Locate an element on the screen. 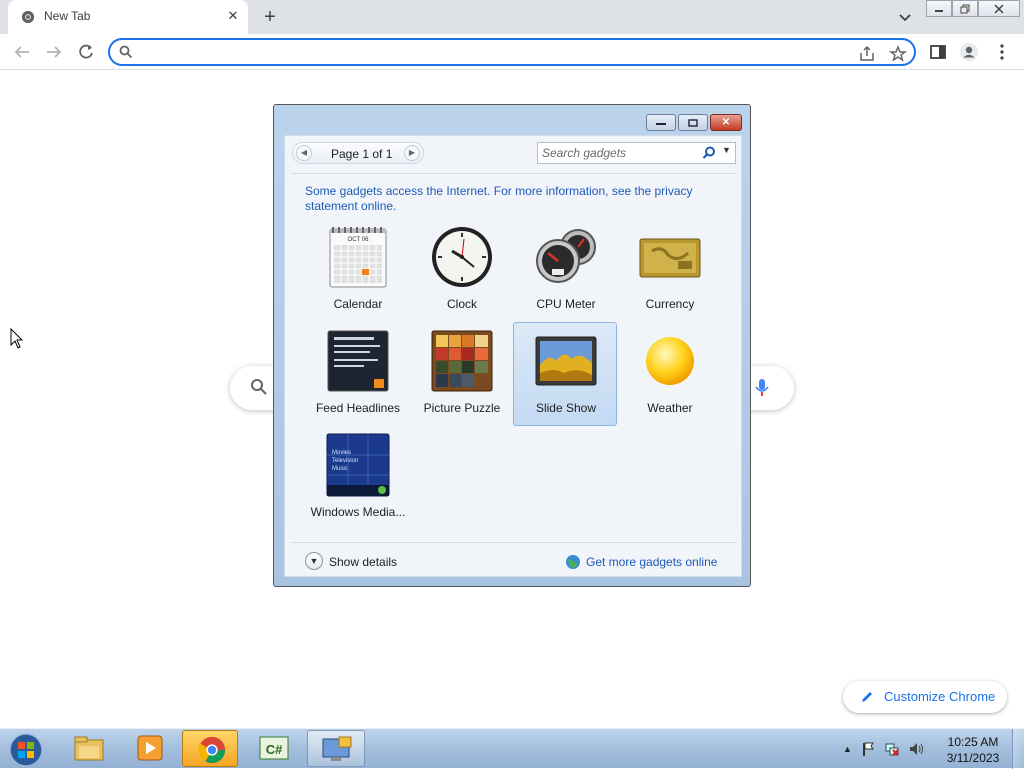 Image resolution: width=1024 pixels, height=769 pixels. csharp-icon: C# is located at coordinates (274, 748).